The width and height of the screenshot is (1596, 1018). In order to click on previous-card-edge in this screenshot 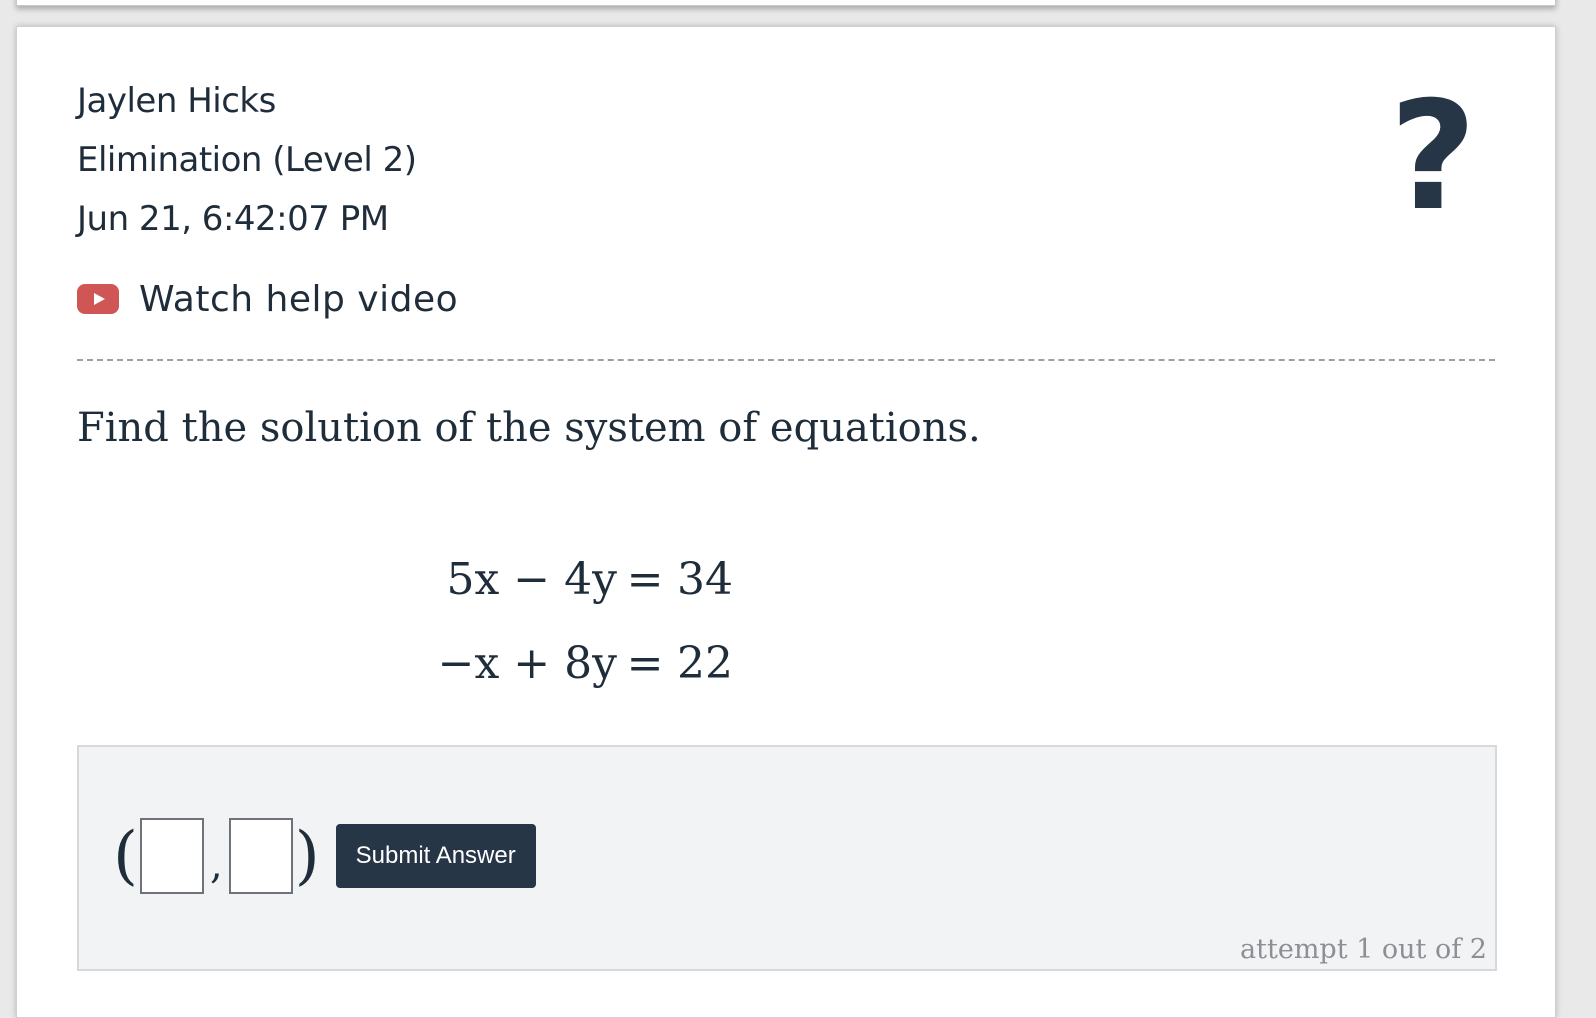, I will do `click(786, 3)`.